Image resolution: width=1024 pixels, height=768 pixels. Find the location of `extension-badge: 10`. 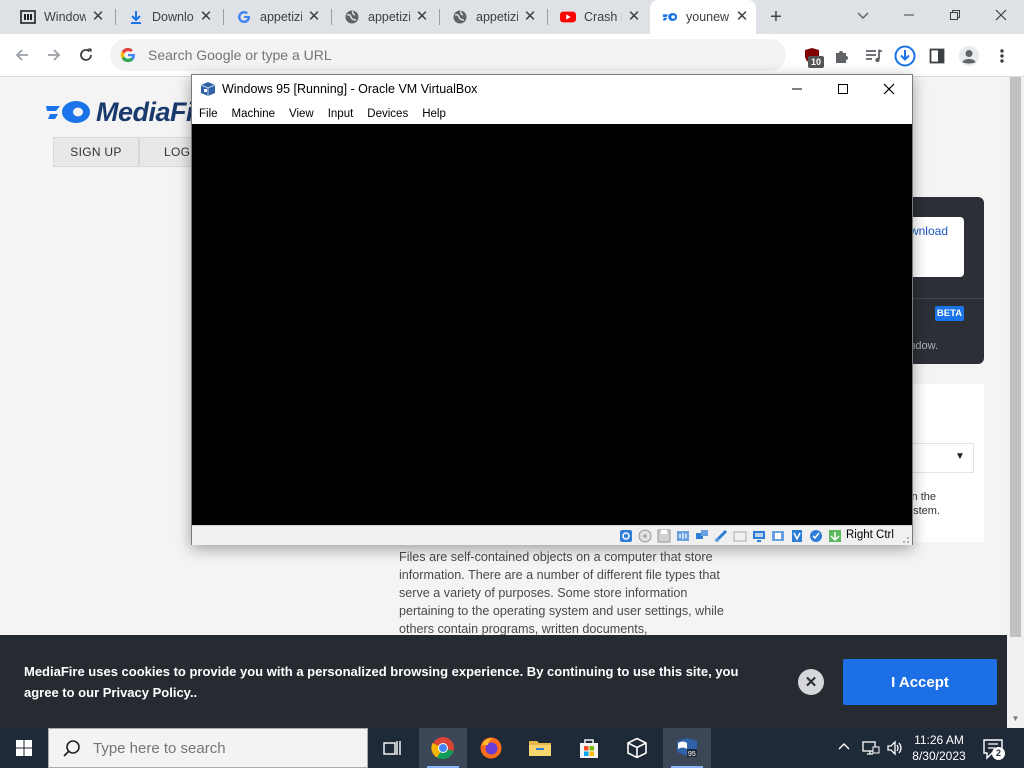

extension-badge: 10 is located at coordinates (816, 62).